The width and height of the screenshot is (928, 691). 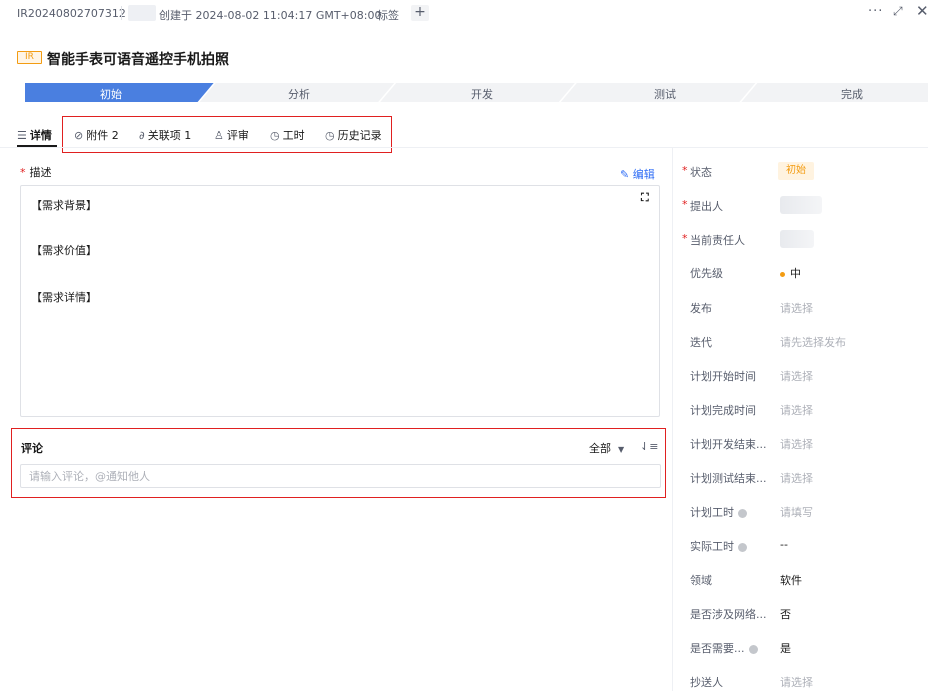 I want to click on property-label: * 状态, so click(x=697, y=172).